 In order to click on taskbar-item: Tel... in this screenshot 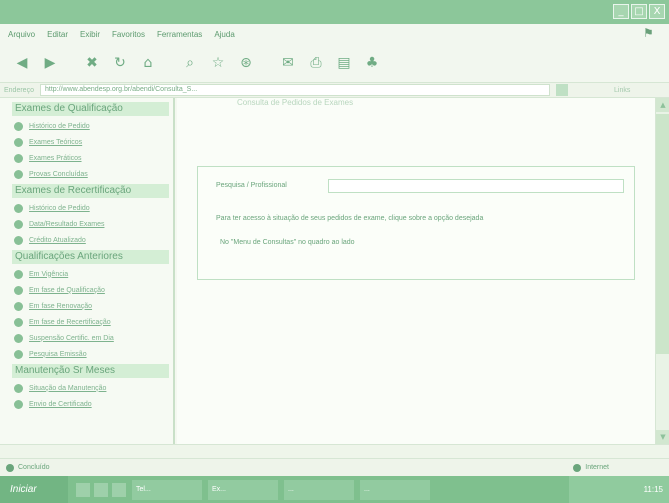, I will do `click(167, 489)`.